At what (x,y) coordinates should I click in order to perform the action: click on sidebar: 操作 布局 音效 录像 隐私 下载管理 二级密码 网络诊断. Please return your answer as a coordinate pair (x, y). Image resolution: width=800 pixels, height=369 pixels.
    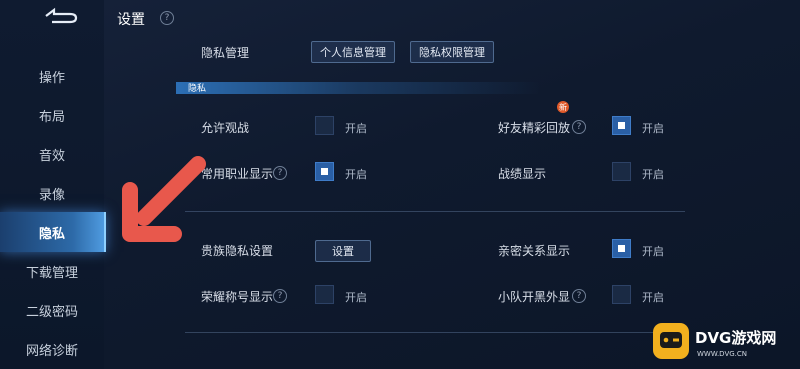
    Looking at the image, I should click on (53, 184).